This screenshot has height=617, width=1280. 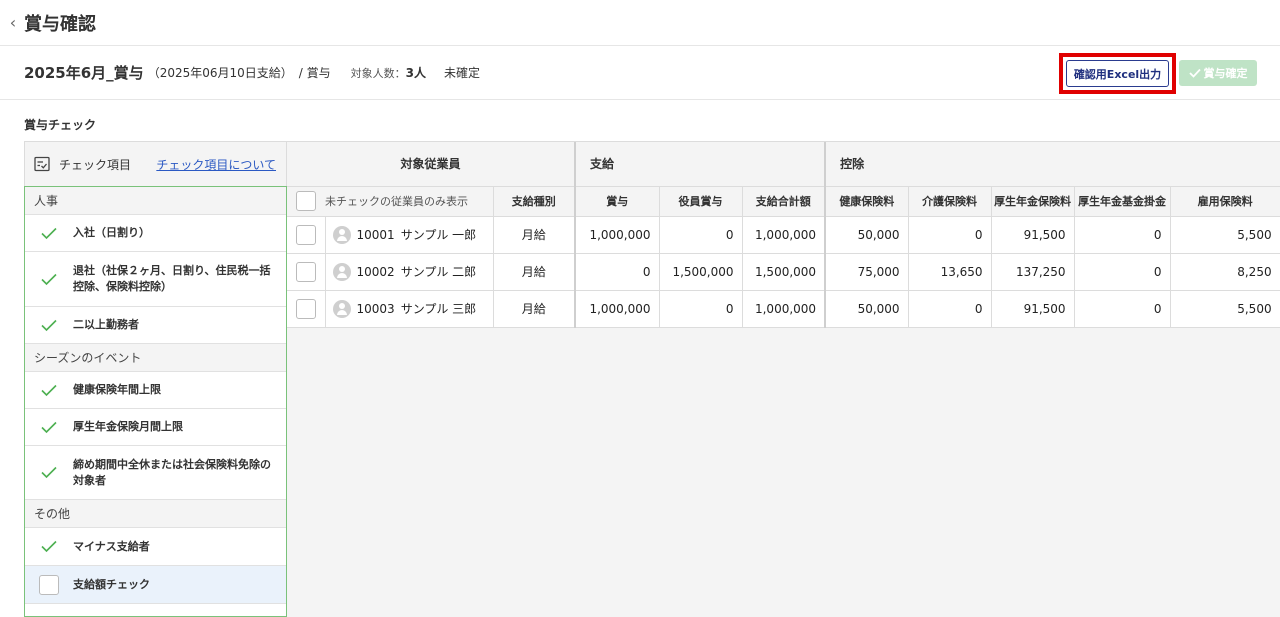 What do you see at coordinates (617, 309) in the screenshot?
I see `cell-bonus: 1,000,000` at bounding box center [617, 309].